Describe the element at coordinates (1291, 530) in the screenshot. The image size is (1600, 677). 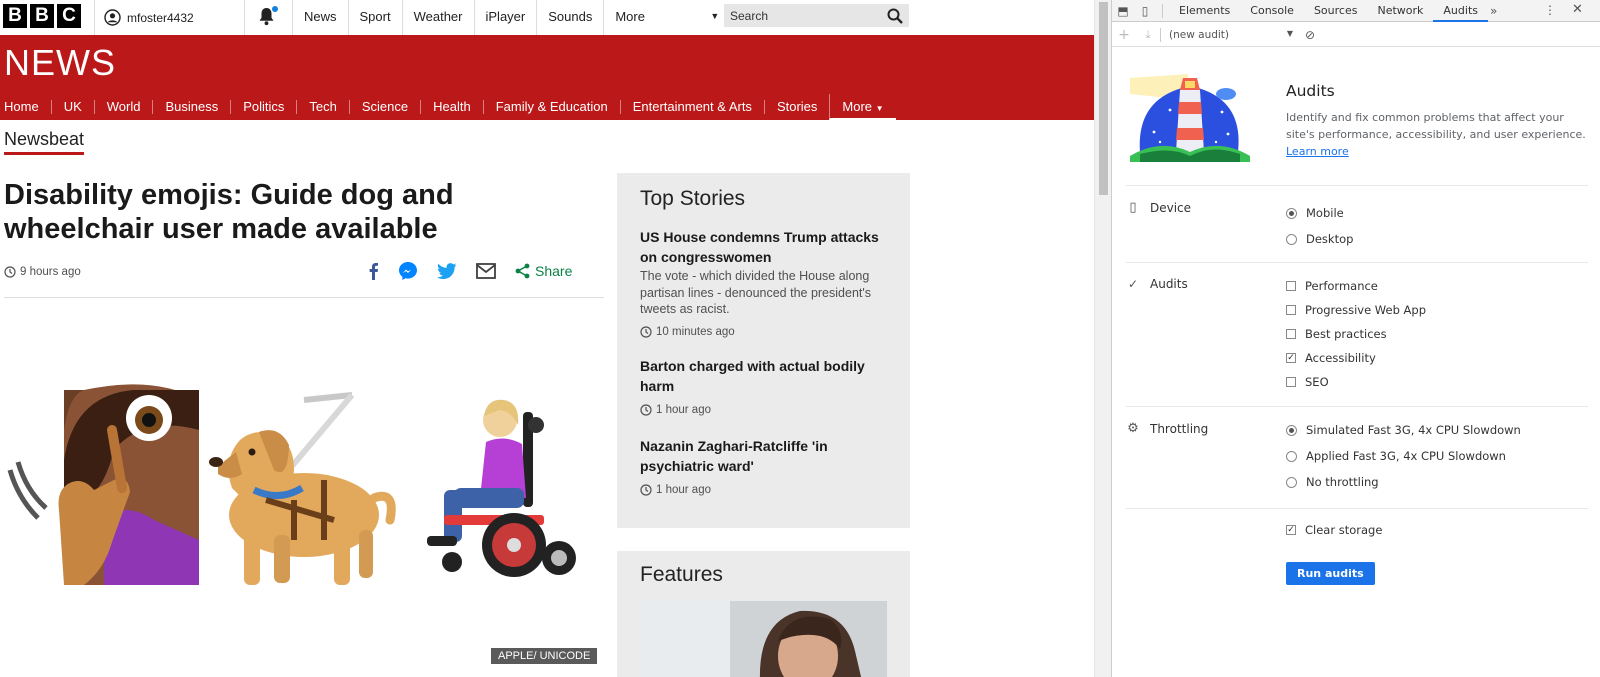
I see `clear-storage-checkbox: ✓` at that location.